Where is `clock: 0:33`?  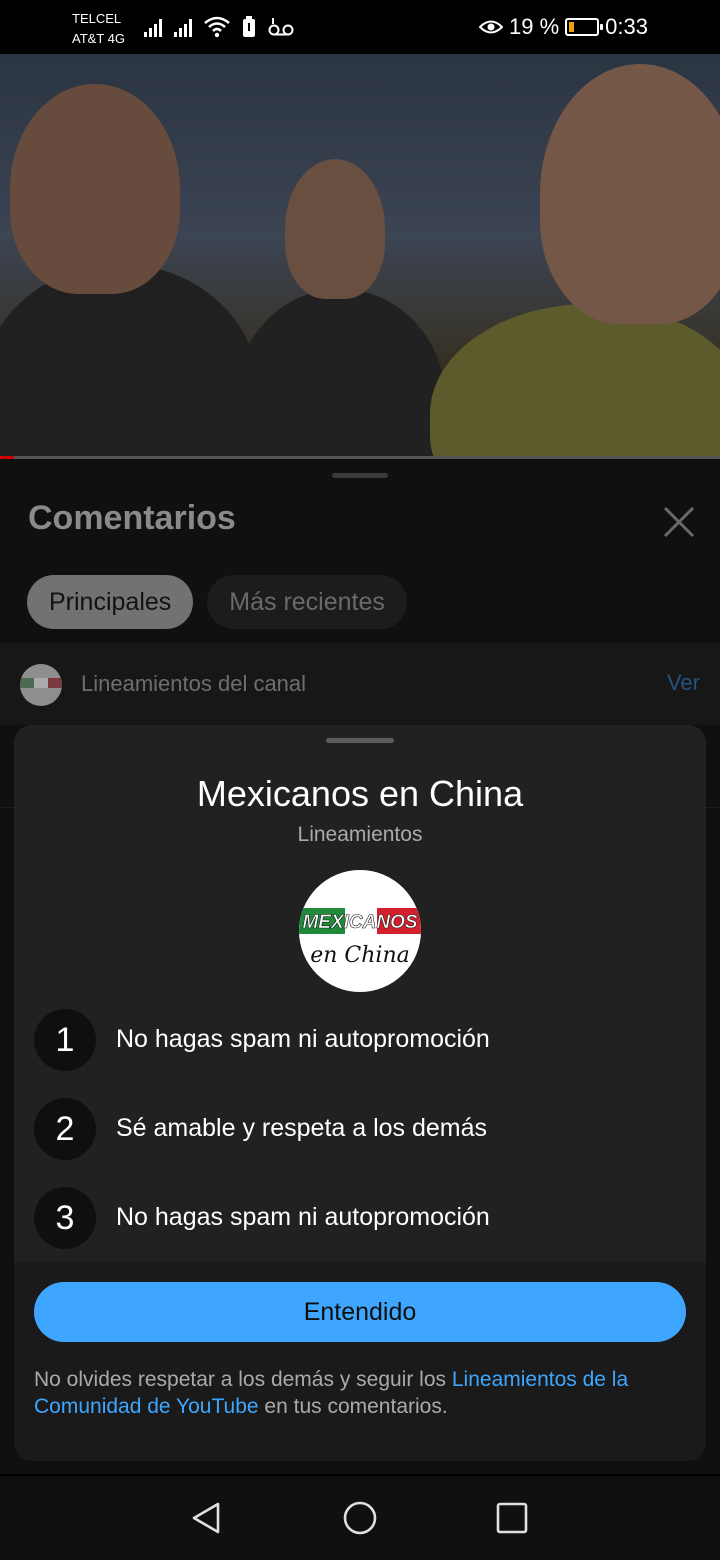 clock: 0:33 is located at coordinates (626, 26).